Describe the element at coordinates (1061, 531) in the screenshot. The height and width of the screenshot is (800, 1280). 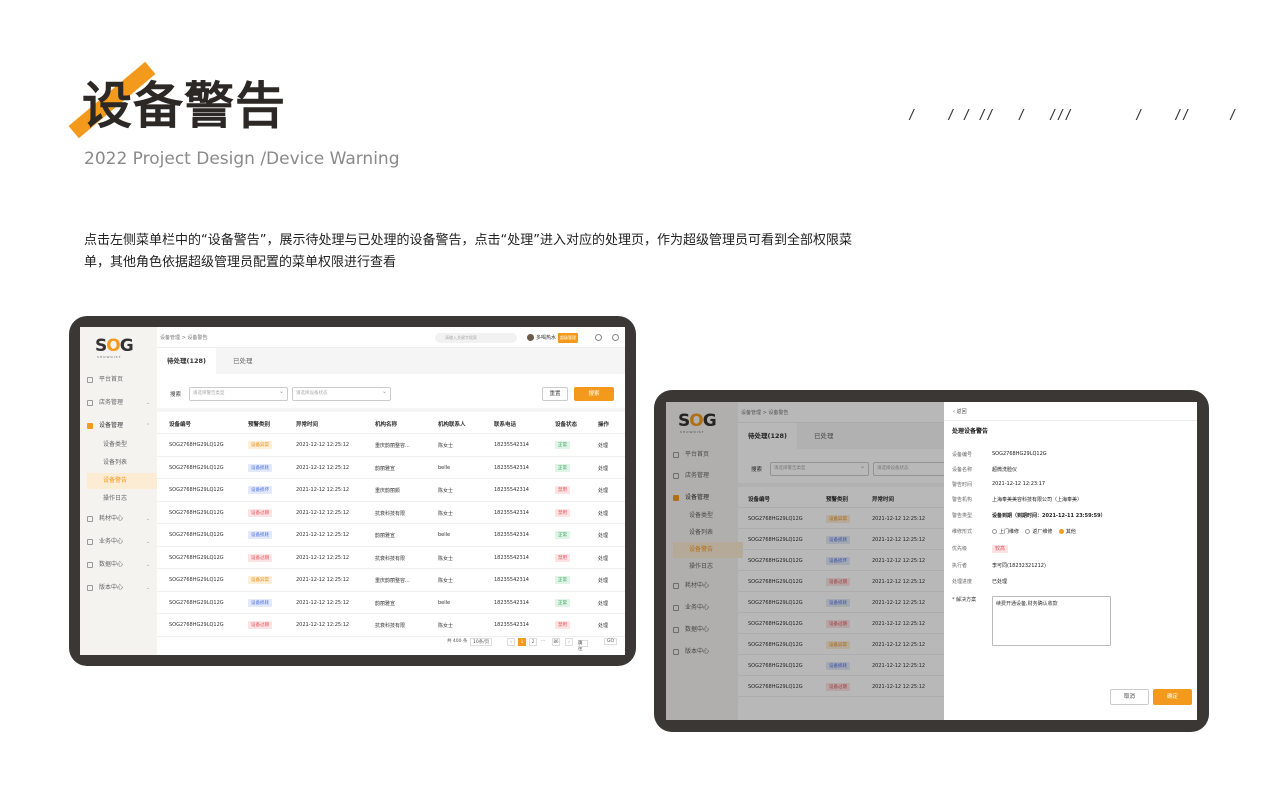
I see `radio-selected-icon` at that location.